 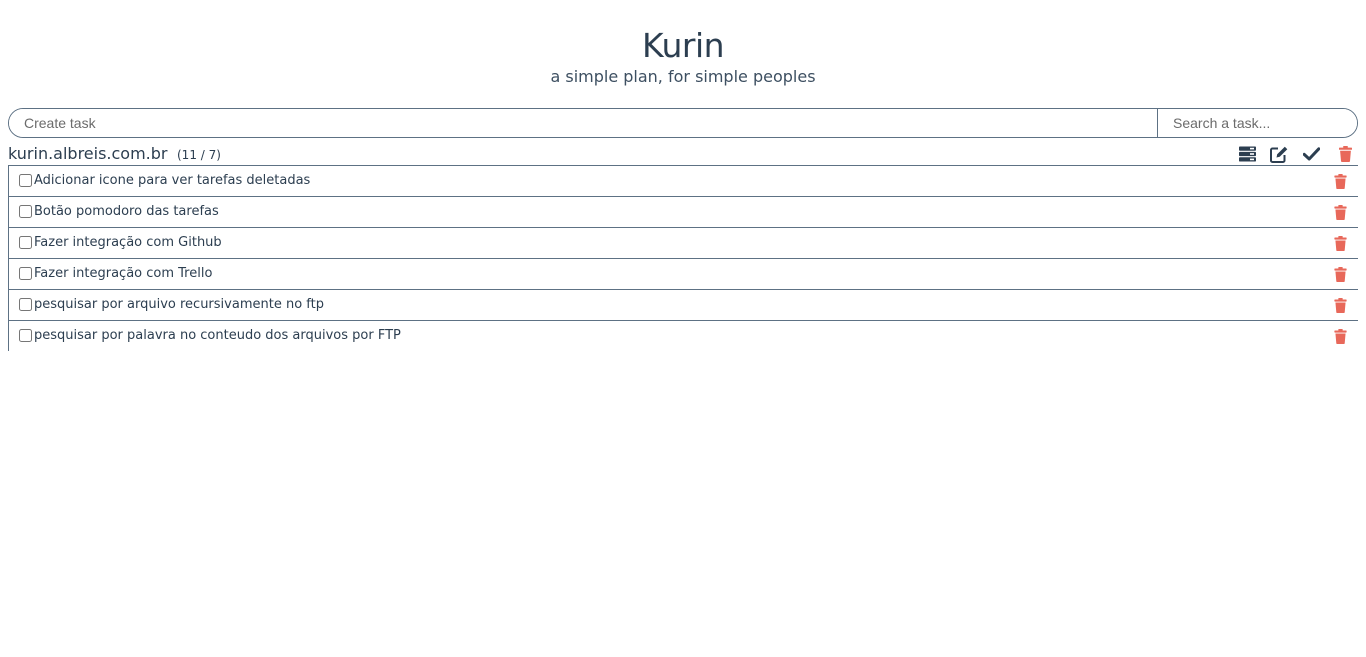 What do you see at coordinates (683, 154) in the screenshot?
I see `project-header: kurin.albreis.com.br (11 / 7)` at bounding box center [683, 154].